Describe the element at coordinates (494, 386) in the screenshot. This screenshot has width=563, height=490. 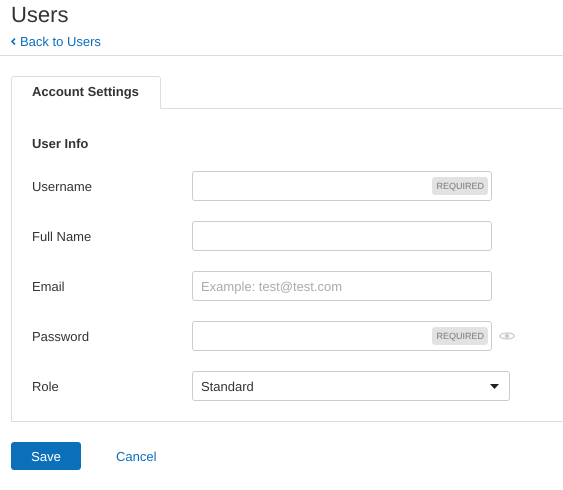
I see `caret-icon` at that location.